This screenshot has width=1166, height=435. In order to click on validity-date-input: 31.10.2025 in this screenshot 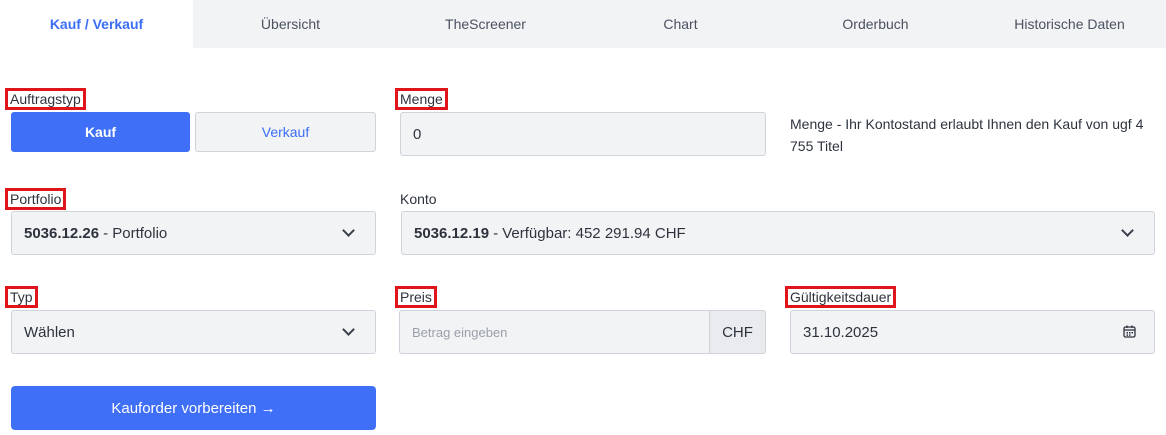, I will do `click(972, 332)`.